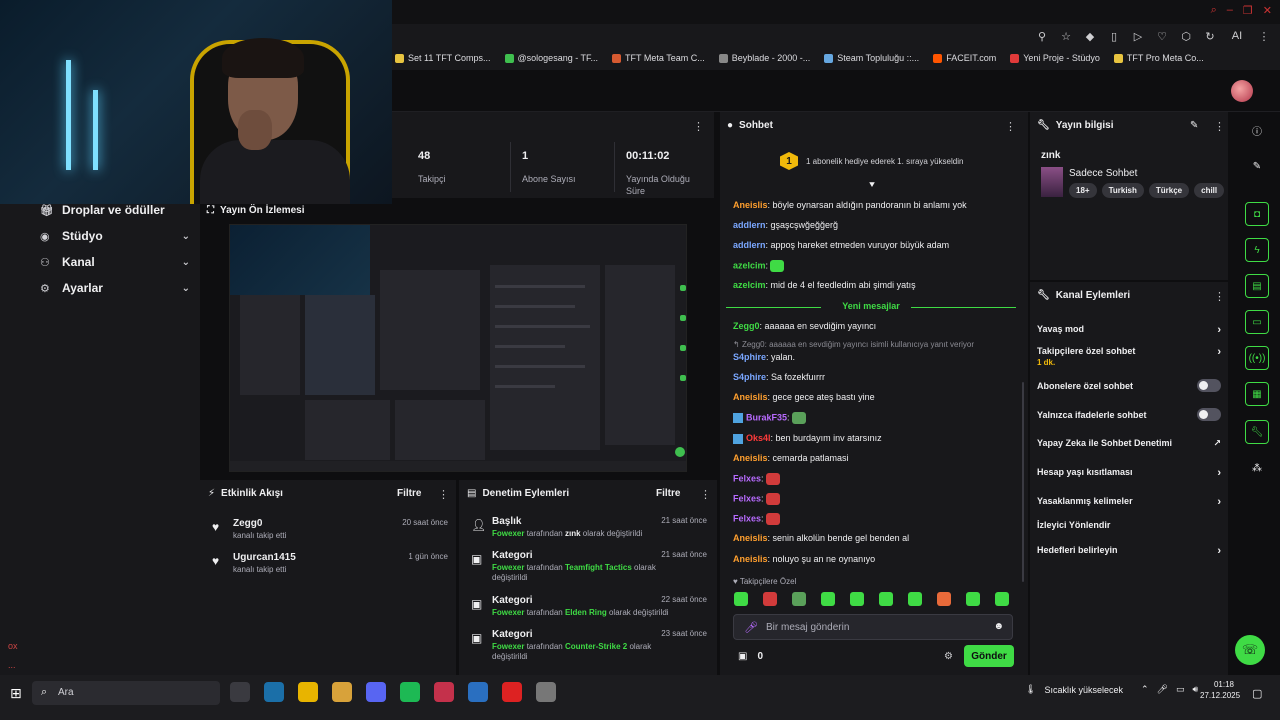  I want to click on help-button: ☏, so click(1250, 650).